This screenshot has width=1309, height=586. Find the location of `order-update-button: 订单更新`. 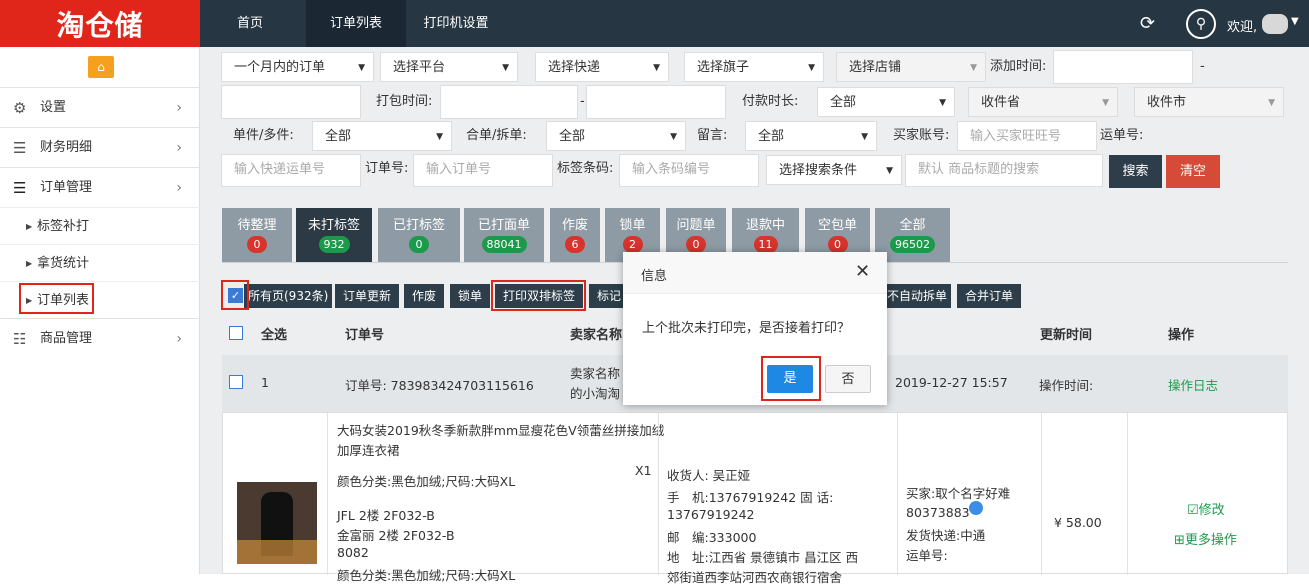

order-update-button: 订单更新 is located at coordinates (367, 296).